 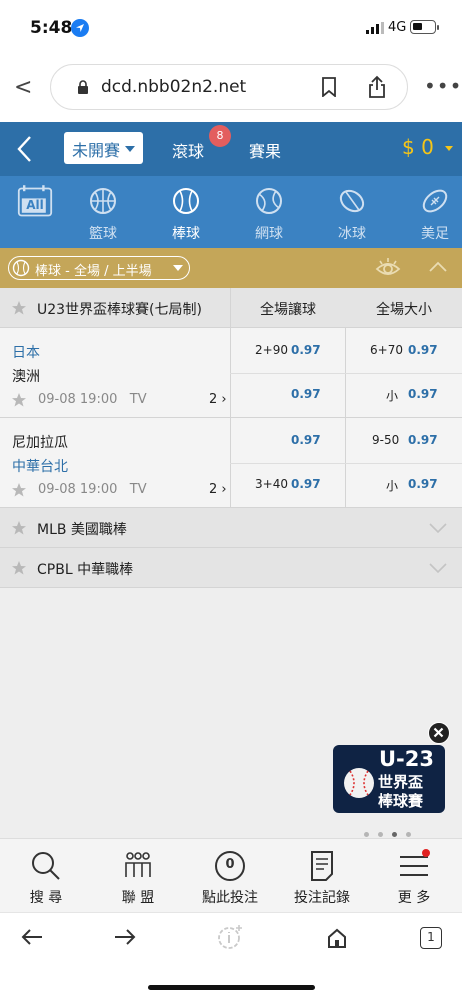 What do you see at coordinates (93, 271) in the screenshot?
I see `period-filter-label: 棒球 - 全場 / 上半場` at bounding box center [93, 271].